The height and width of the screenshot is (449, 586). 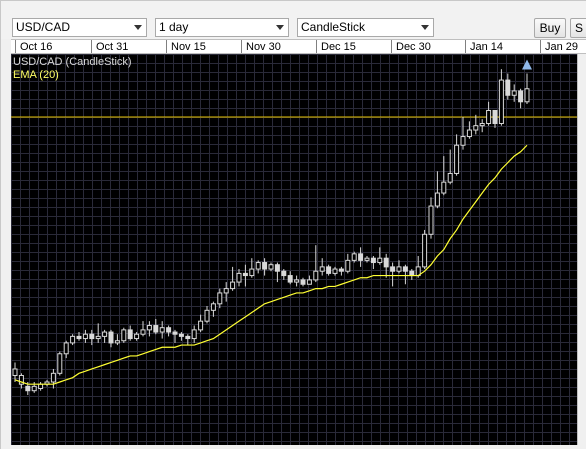 I want to click on price-scale, so click(x=581, y=249).